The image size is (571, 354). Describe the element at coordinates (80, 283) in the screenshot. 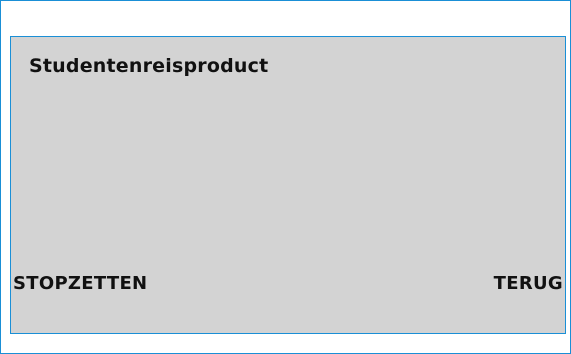

I see `stop-button: STOPZETTEN` at that location.